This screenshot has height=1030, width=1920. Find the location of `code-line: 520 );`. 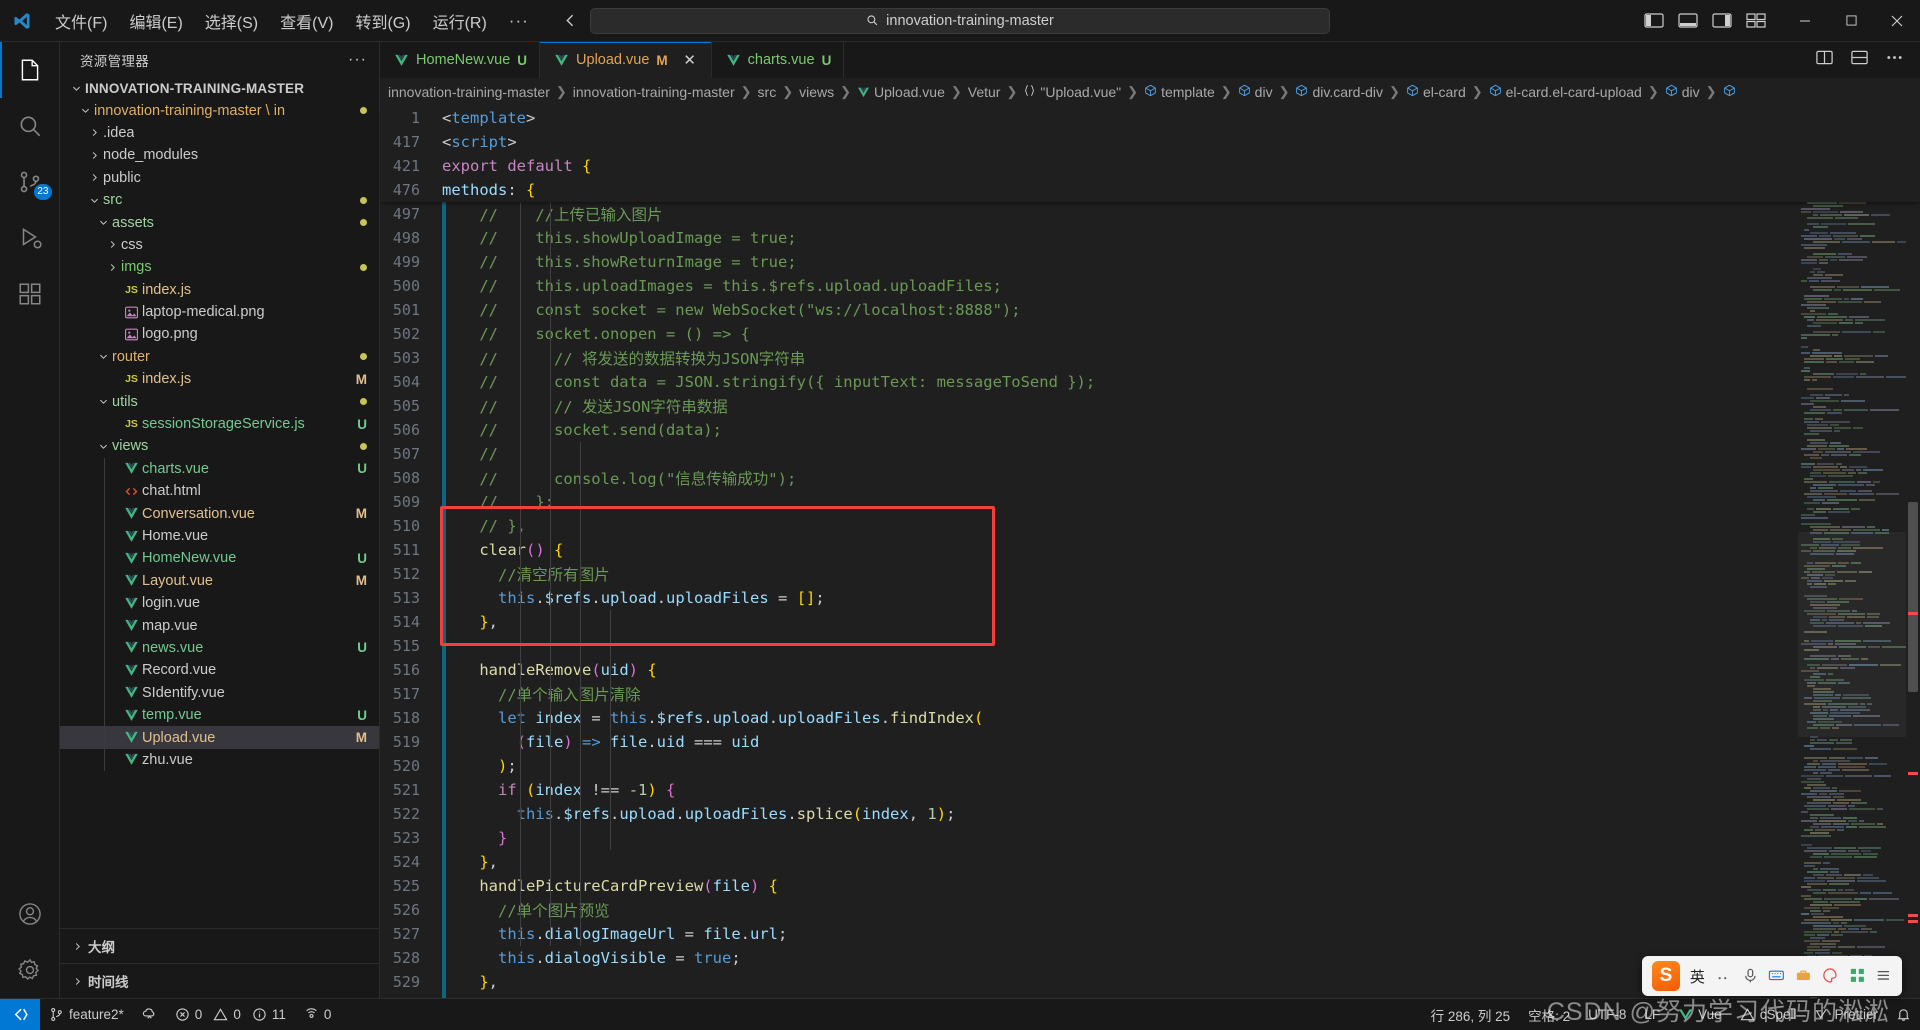

code-line: 520 ); is located at coordinates (1150, 766).